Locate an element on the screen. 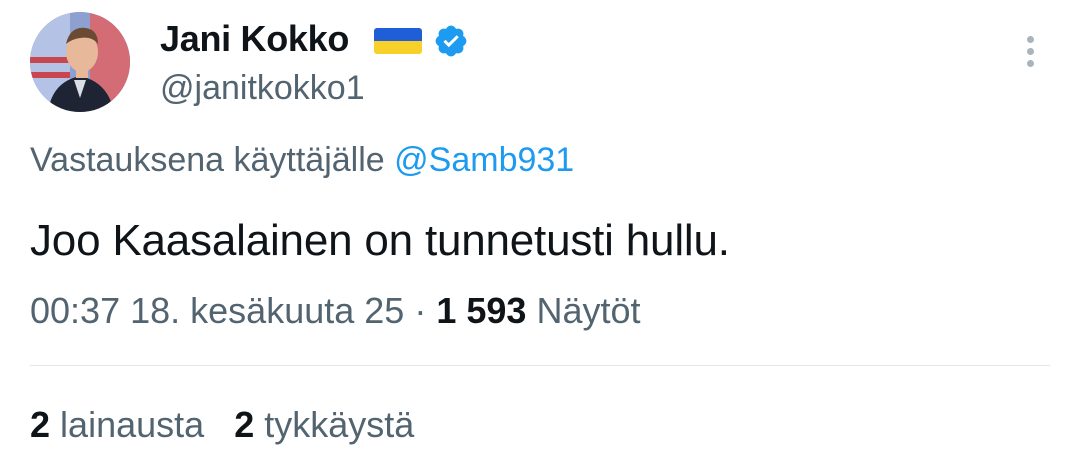 The height and width of the screenshot is (470, 1080). avatar is located at coordinates (80, 62).